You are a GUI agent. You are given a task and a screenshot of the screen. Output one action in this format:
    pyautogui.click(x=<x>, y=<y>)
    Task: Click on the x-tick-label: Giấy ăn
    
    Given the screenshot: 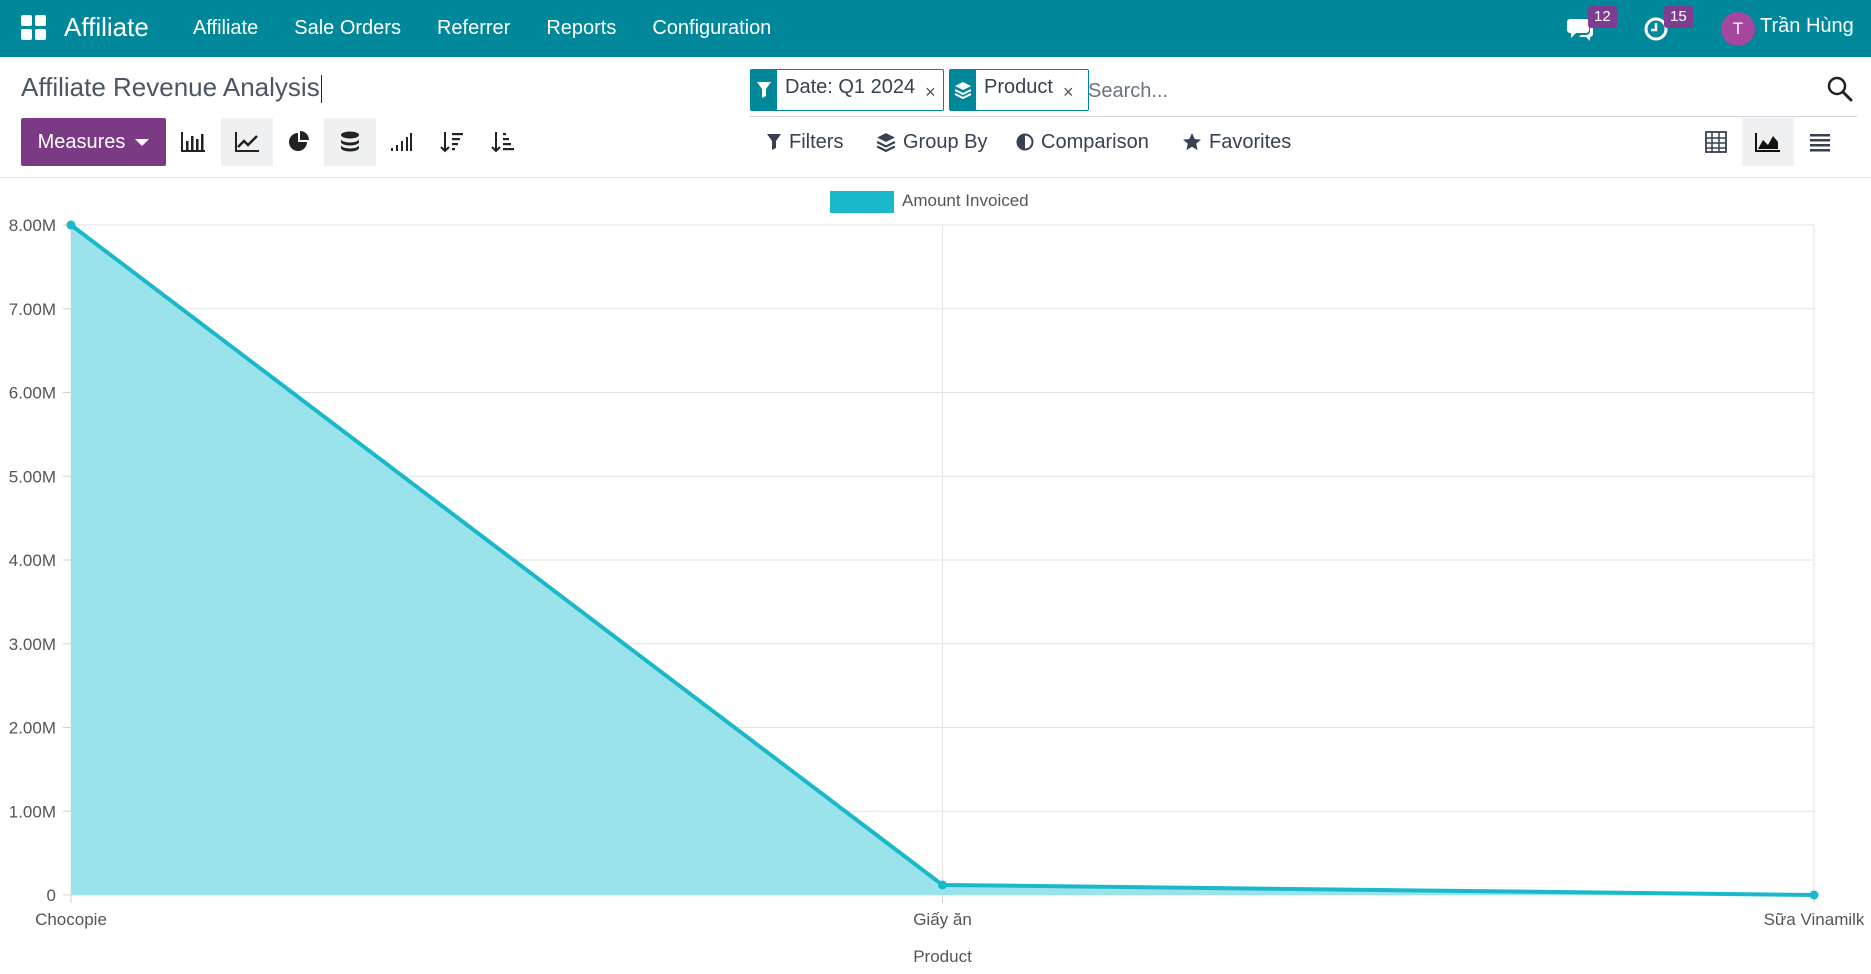 What is the action you would take?
    pyautogui.click(x=942, y=919)
    